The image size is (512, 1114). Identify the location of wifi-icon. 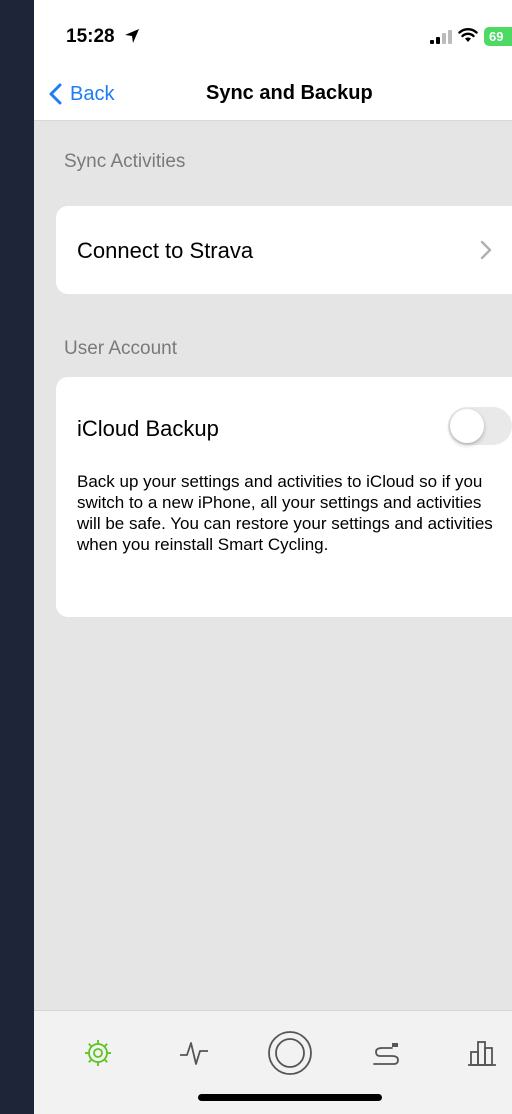
(468, 35).